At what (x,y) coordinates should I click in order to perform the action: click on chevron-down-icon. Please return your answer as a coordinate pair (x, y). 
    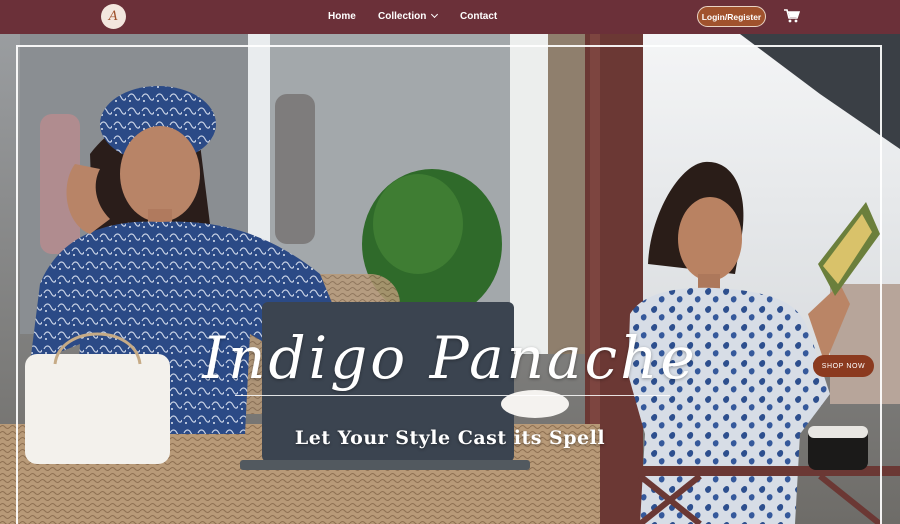
    Looking at the image, I should click on (435, 14).